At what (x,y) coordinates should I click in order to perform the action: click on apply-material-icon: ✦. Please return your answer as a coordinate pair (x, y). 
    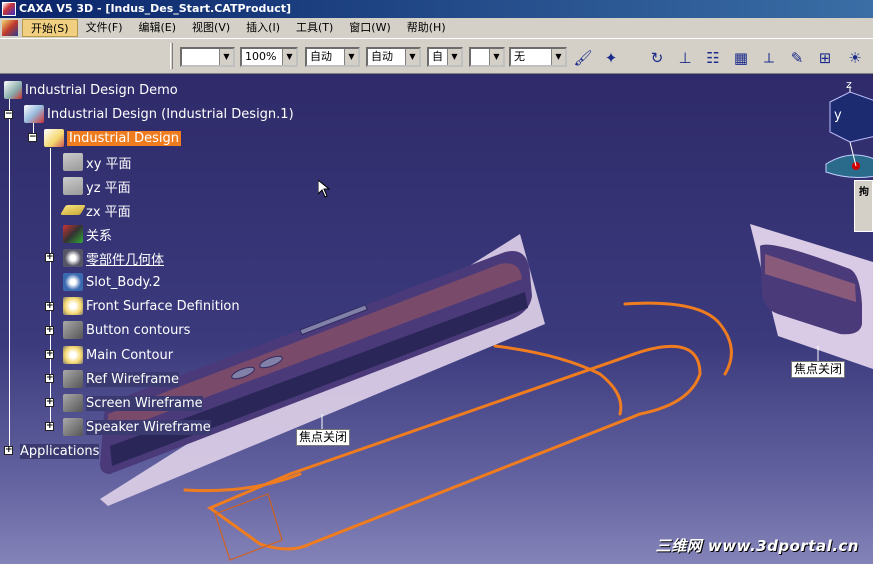
    Looking at the image, I should click on (611, 58).